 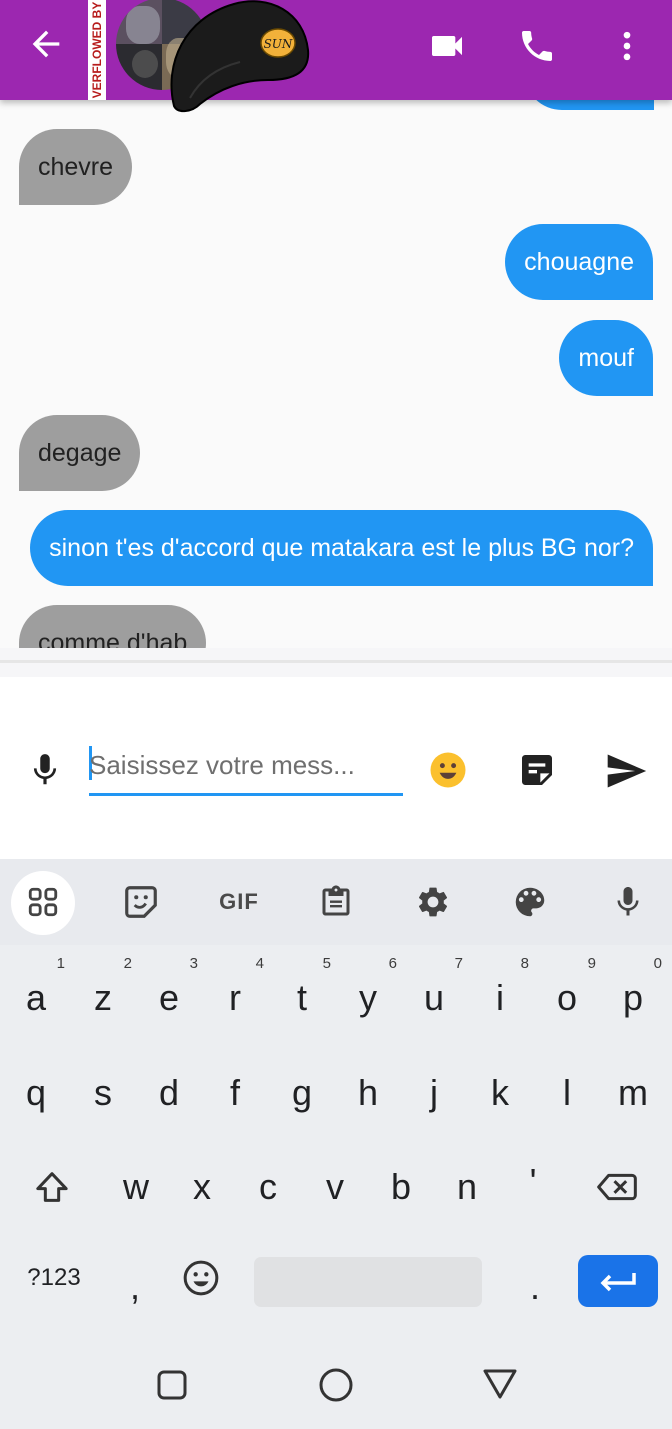 What do you see at coordinates (54, 1278) in the screenshot?
I see `symbols-key: ?123` at bounding box center [54, 1278].